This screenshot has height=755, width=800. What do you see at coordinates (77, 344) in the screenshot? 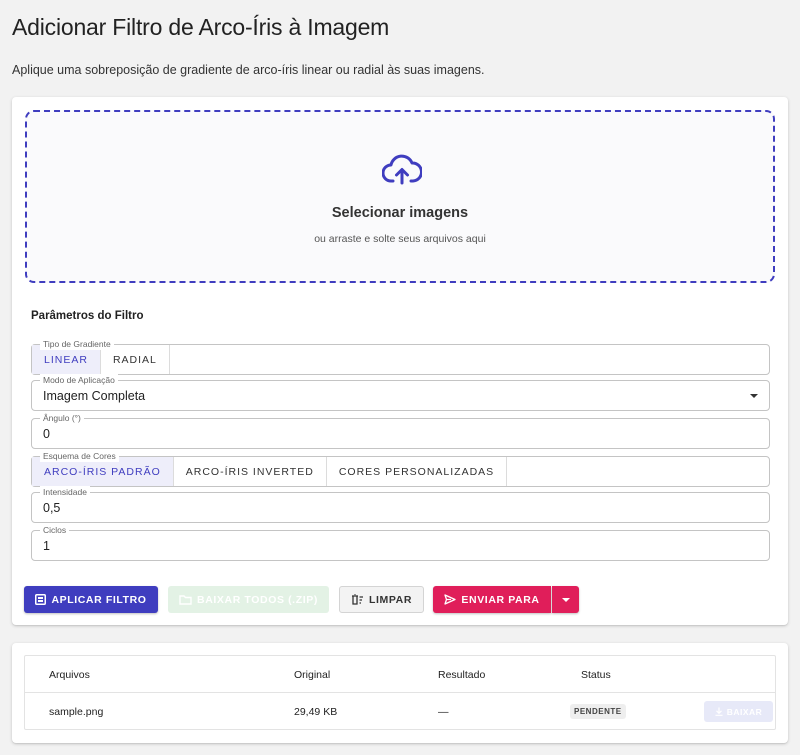
I see `gradient-type-label: Tipo de Gradiente` at bounding box center [77, 344].